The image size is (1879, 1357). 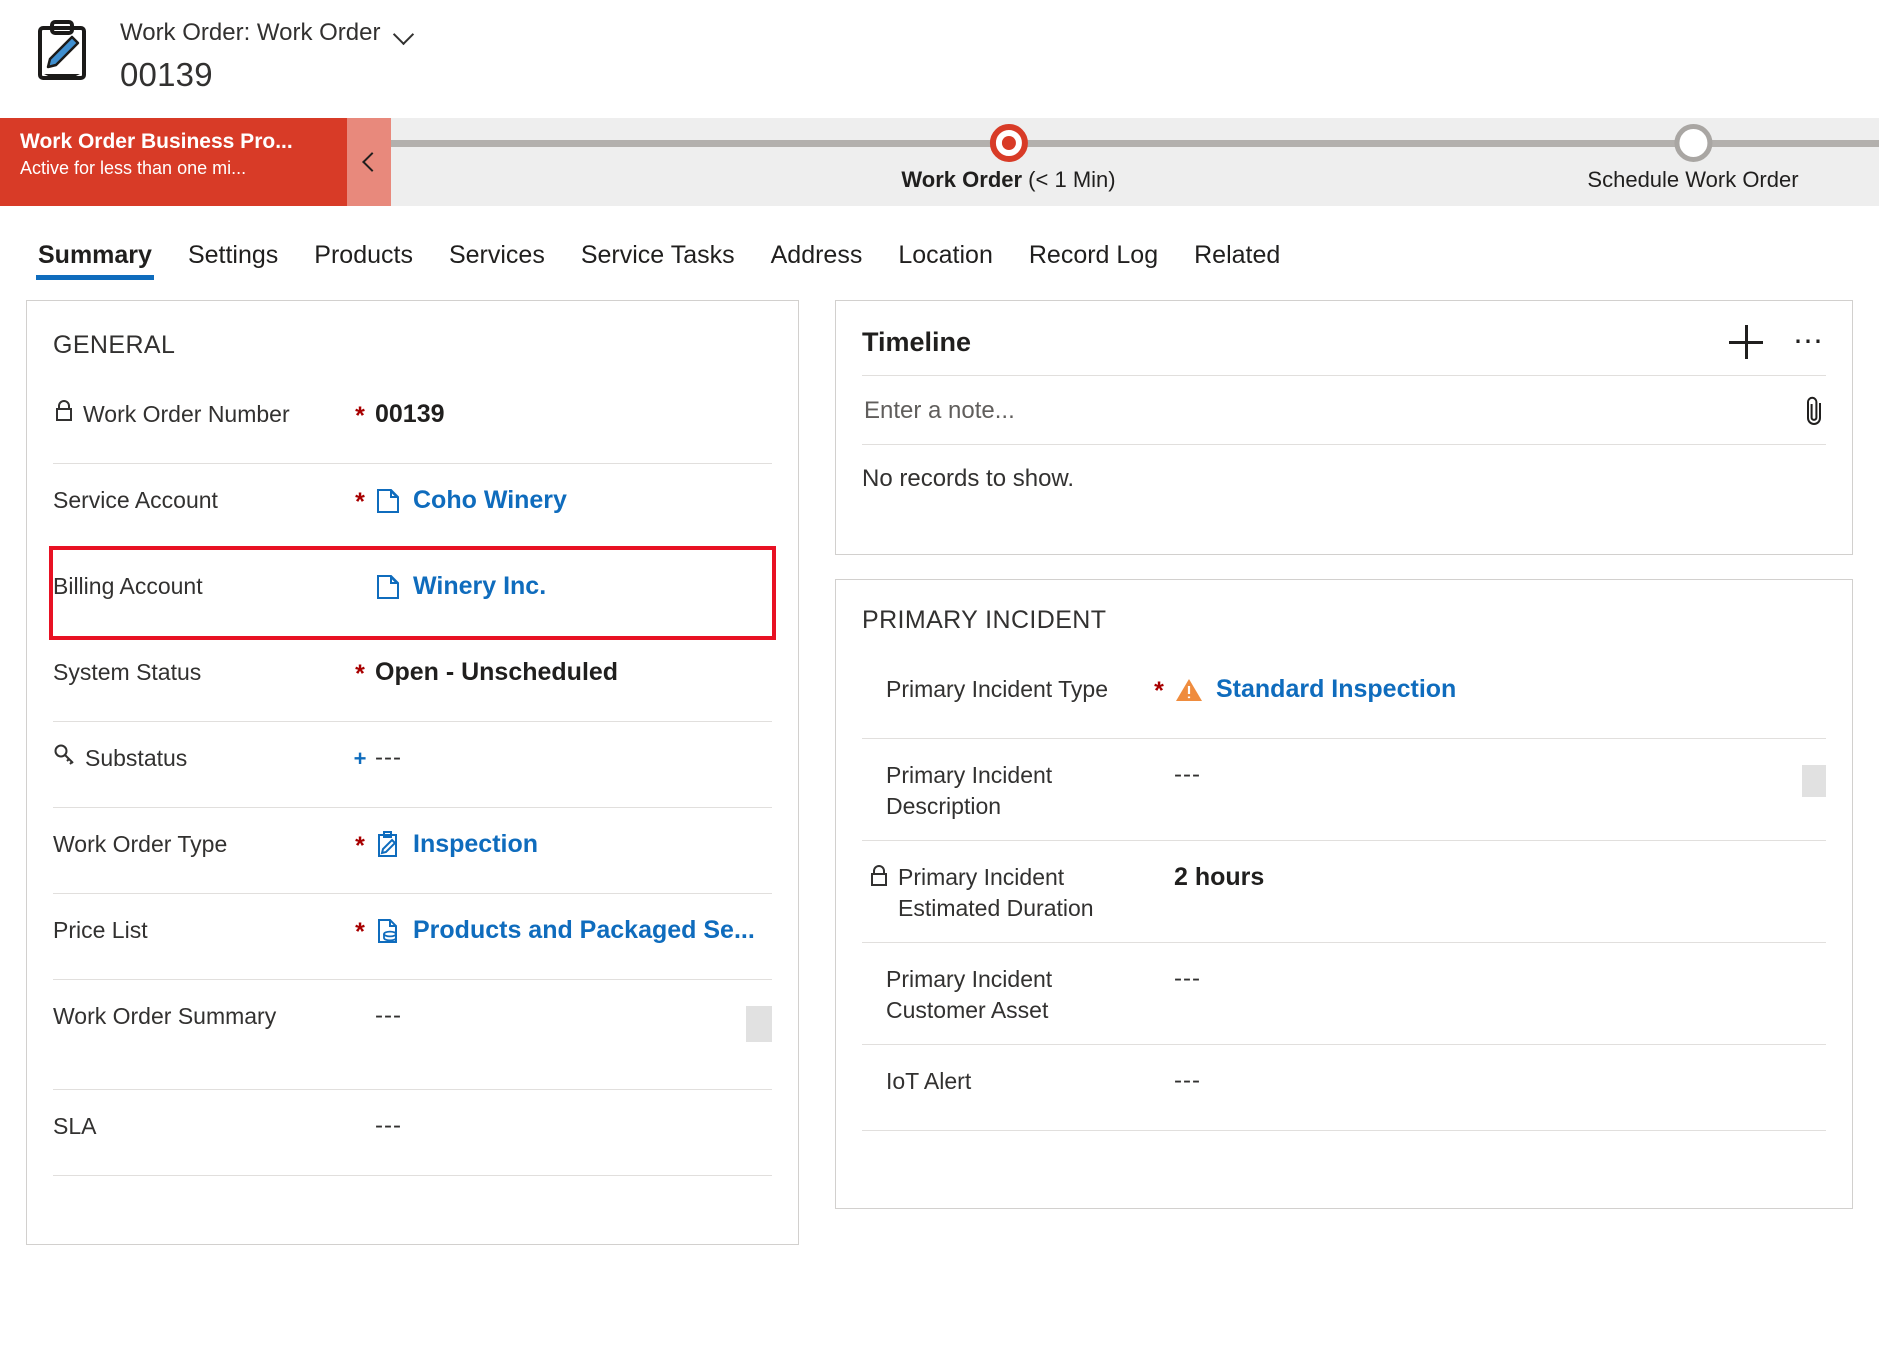 What do you see at coordinates (250, 32) in the screenshot?
I see `breadcrumb-label: Work Order` at bounding box center [250, 32].